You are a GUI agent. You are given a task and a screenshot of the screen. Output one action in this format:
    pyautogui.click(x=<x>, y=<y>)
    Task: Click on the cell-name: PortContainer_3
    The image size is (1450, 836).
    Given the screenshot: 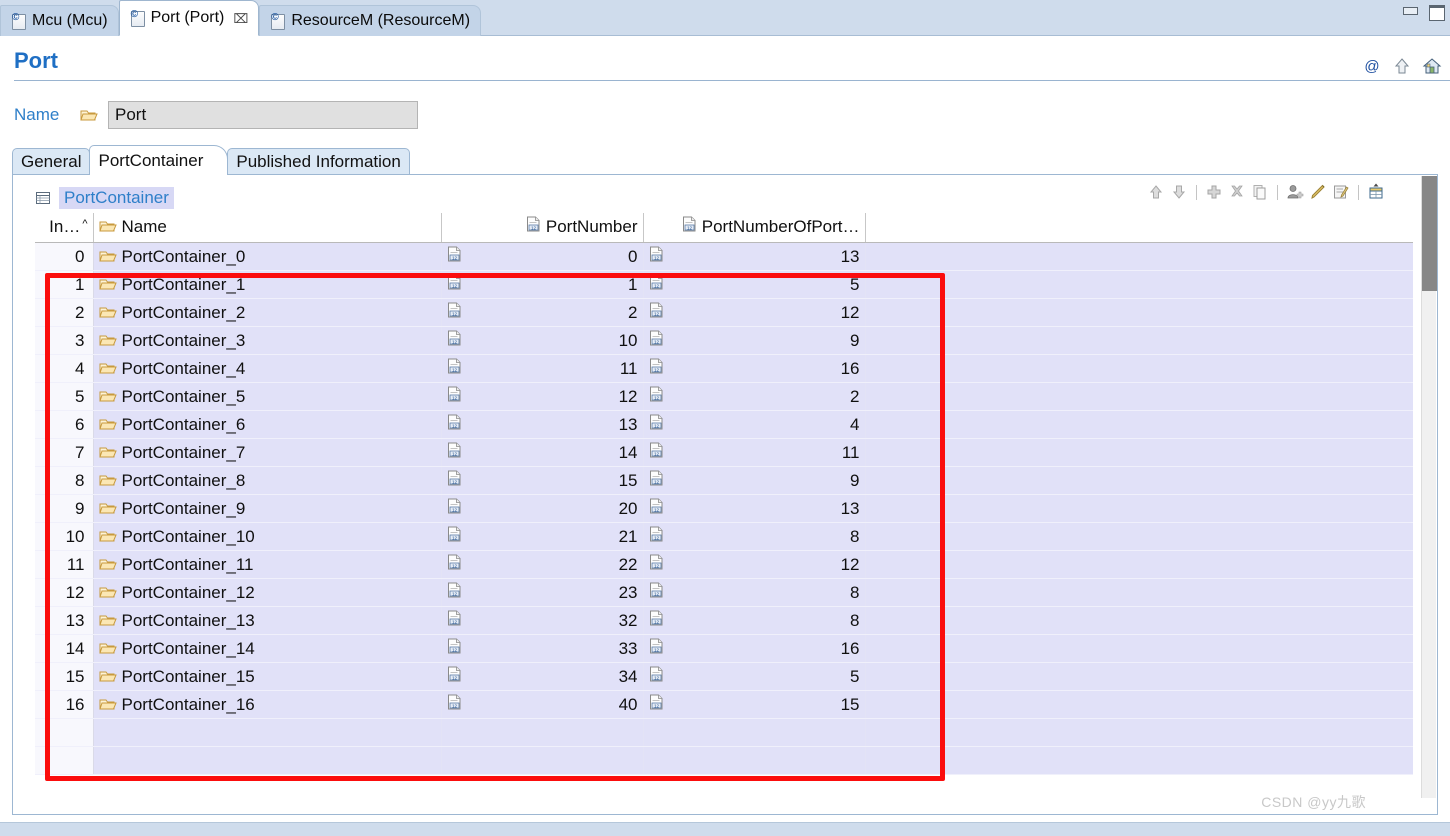 What is the action you would take?
    pyautogui.click(x=267, y=340)
    